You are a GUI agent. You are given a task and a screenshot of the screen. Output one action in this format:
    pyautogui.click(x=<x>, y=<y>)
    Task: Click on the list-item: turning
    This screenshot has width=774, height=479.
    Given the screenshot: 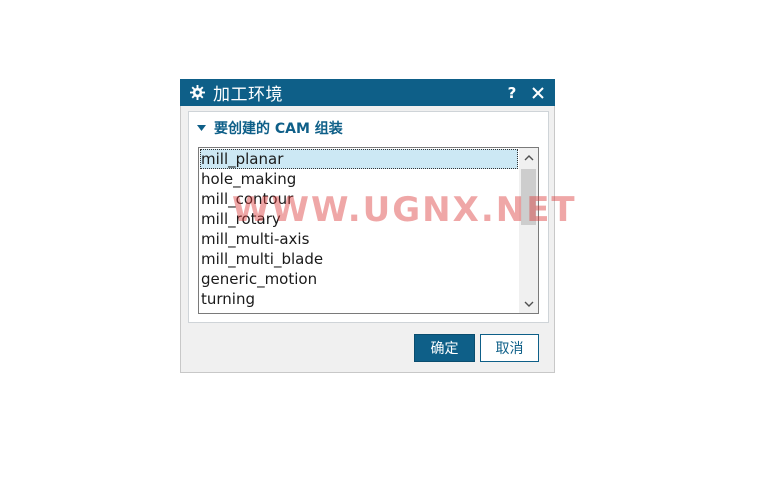 What is the action you would take?
    pyautogui.click(x=359, y=299)
    